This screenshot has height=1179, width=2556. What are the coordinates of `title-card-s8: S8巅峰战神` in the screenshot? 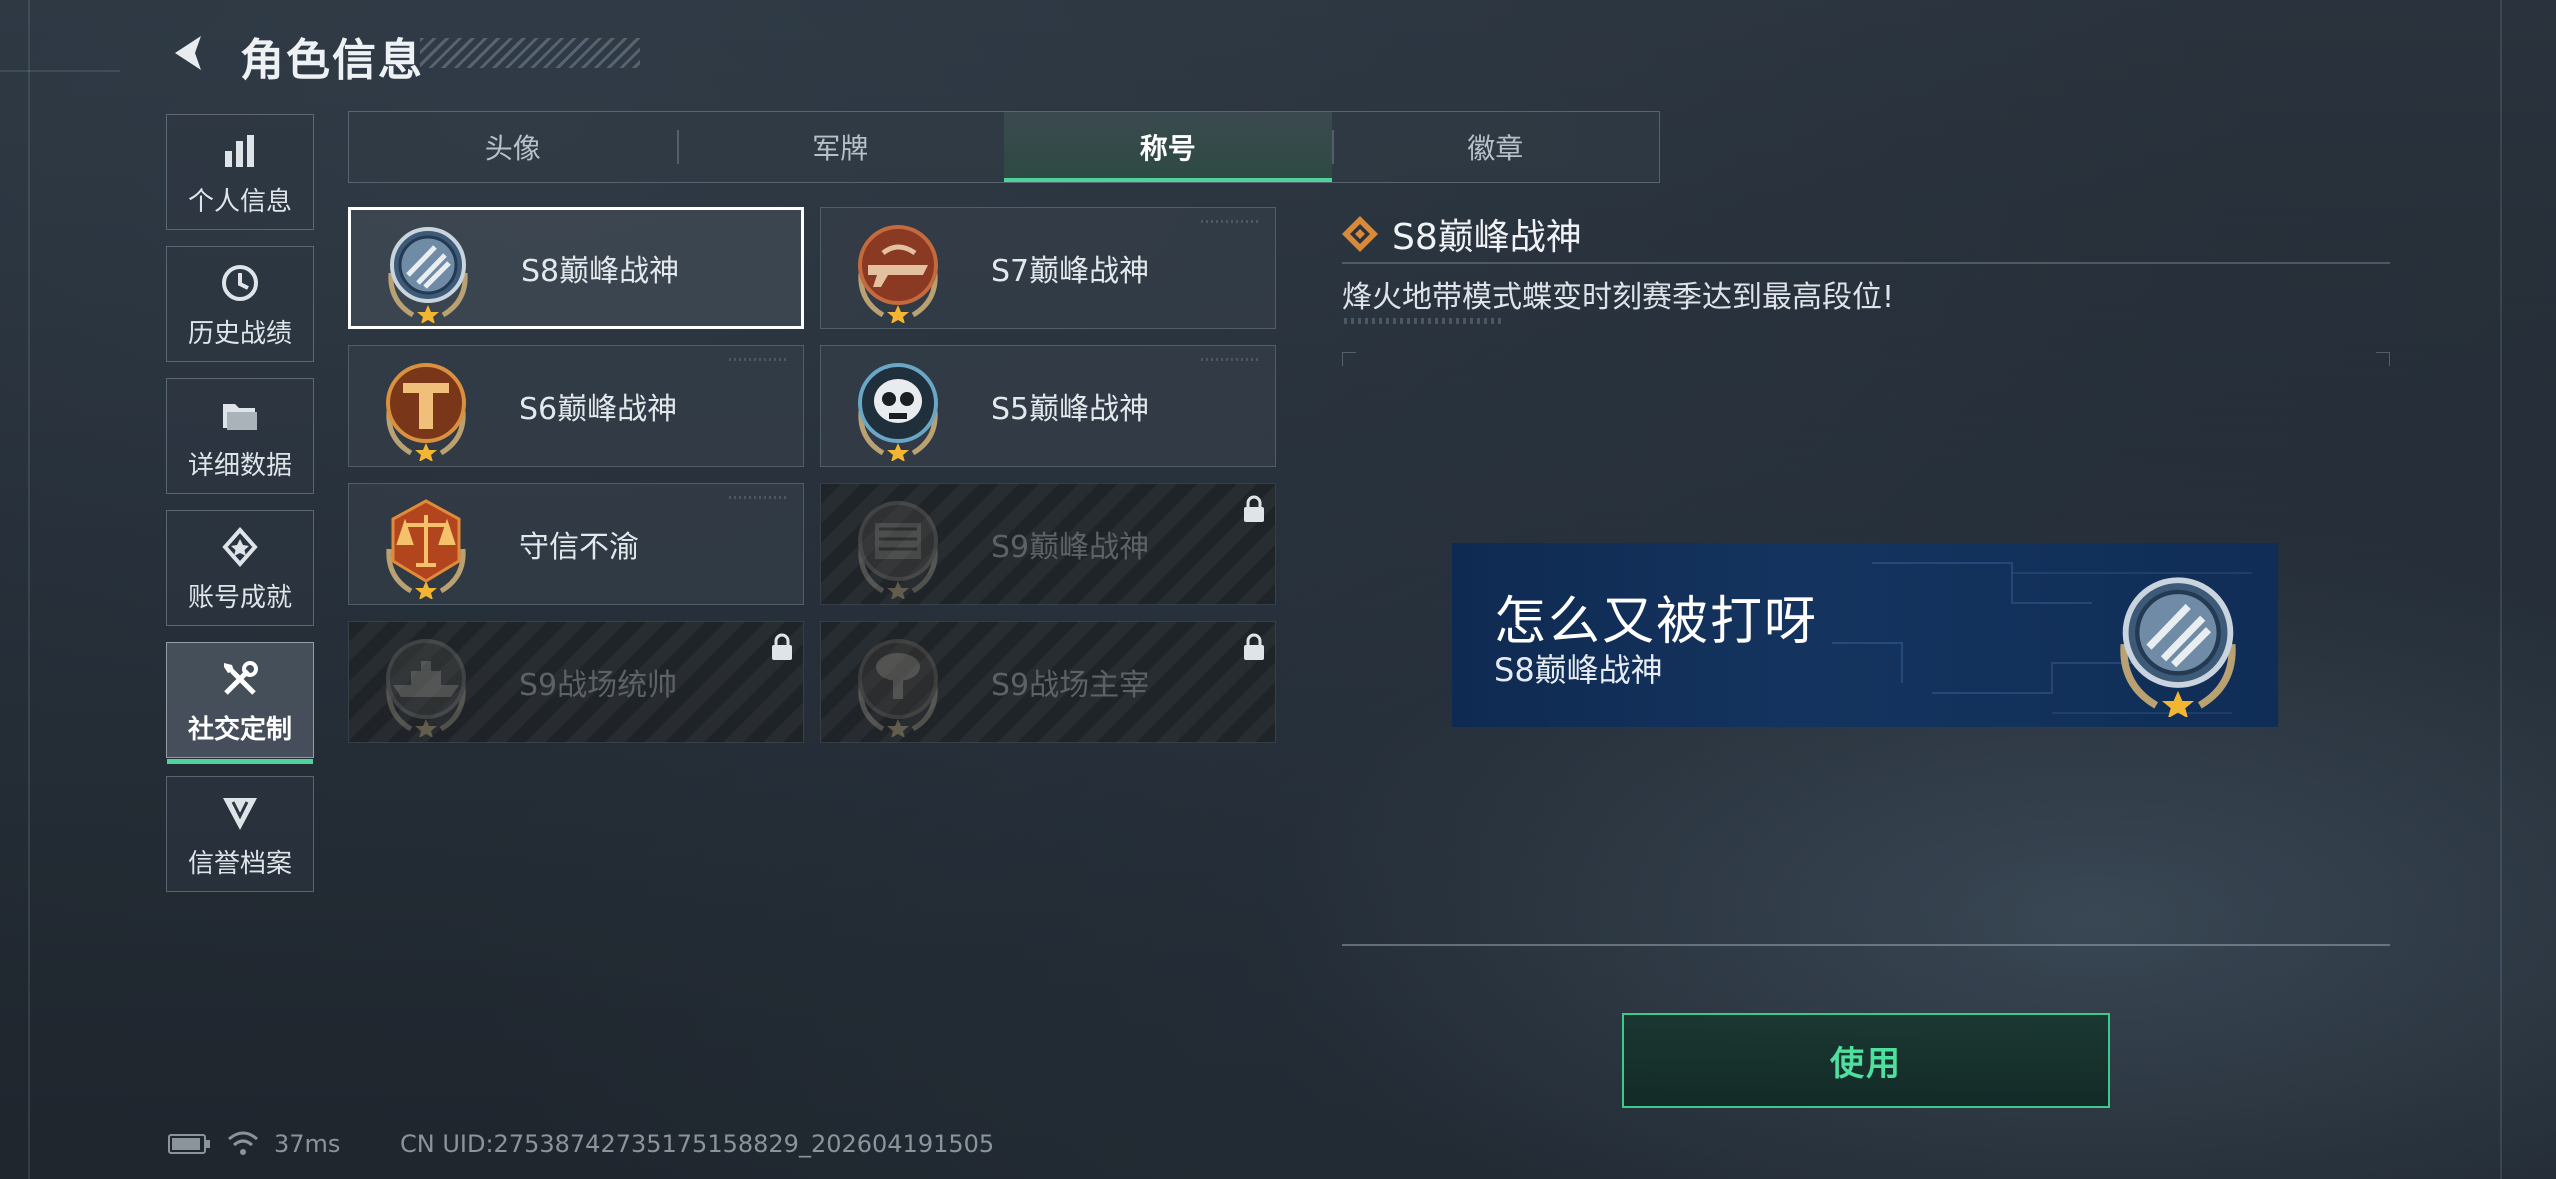 It's located at (576, 268).